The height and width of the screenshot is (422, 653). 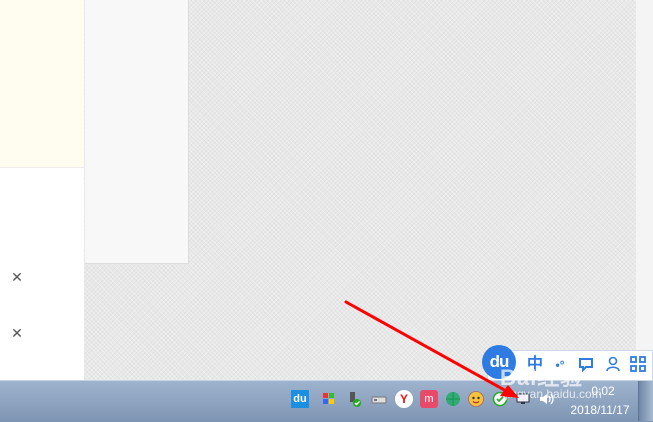 What do you see at coordinates (329, 399) in the screenshot?
I see `flag-icon` at bounding box center [329, 399].